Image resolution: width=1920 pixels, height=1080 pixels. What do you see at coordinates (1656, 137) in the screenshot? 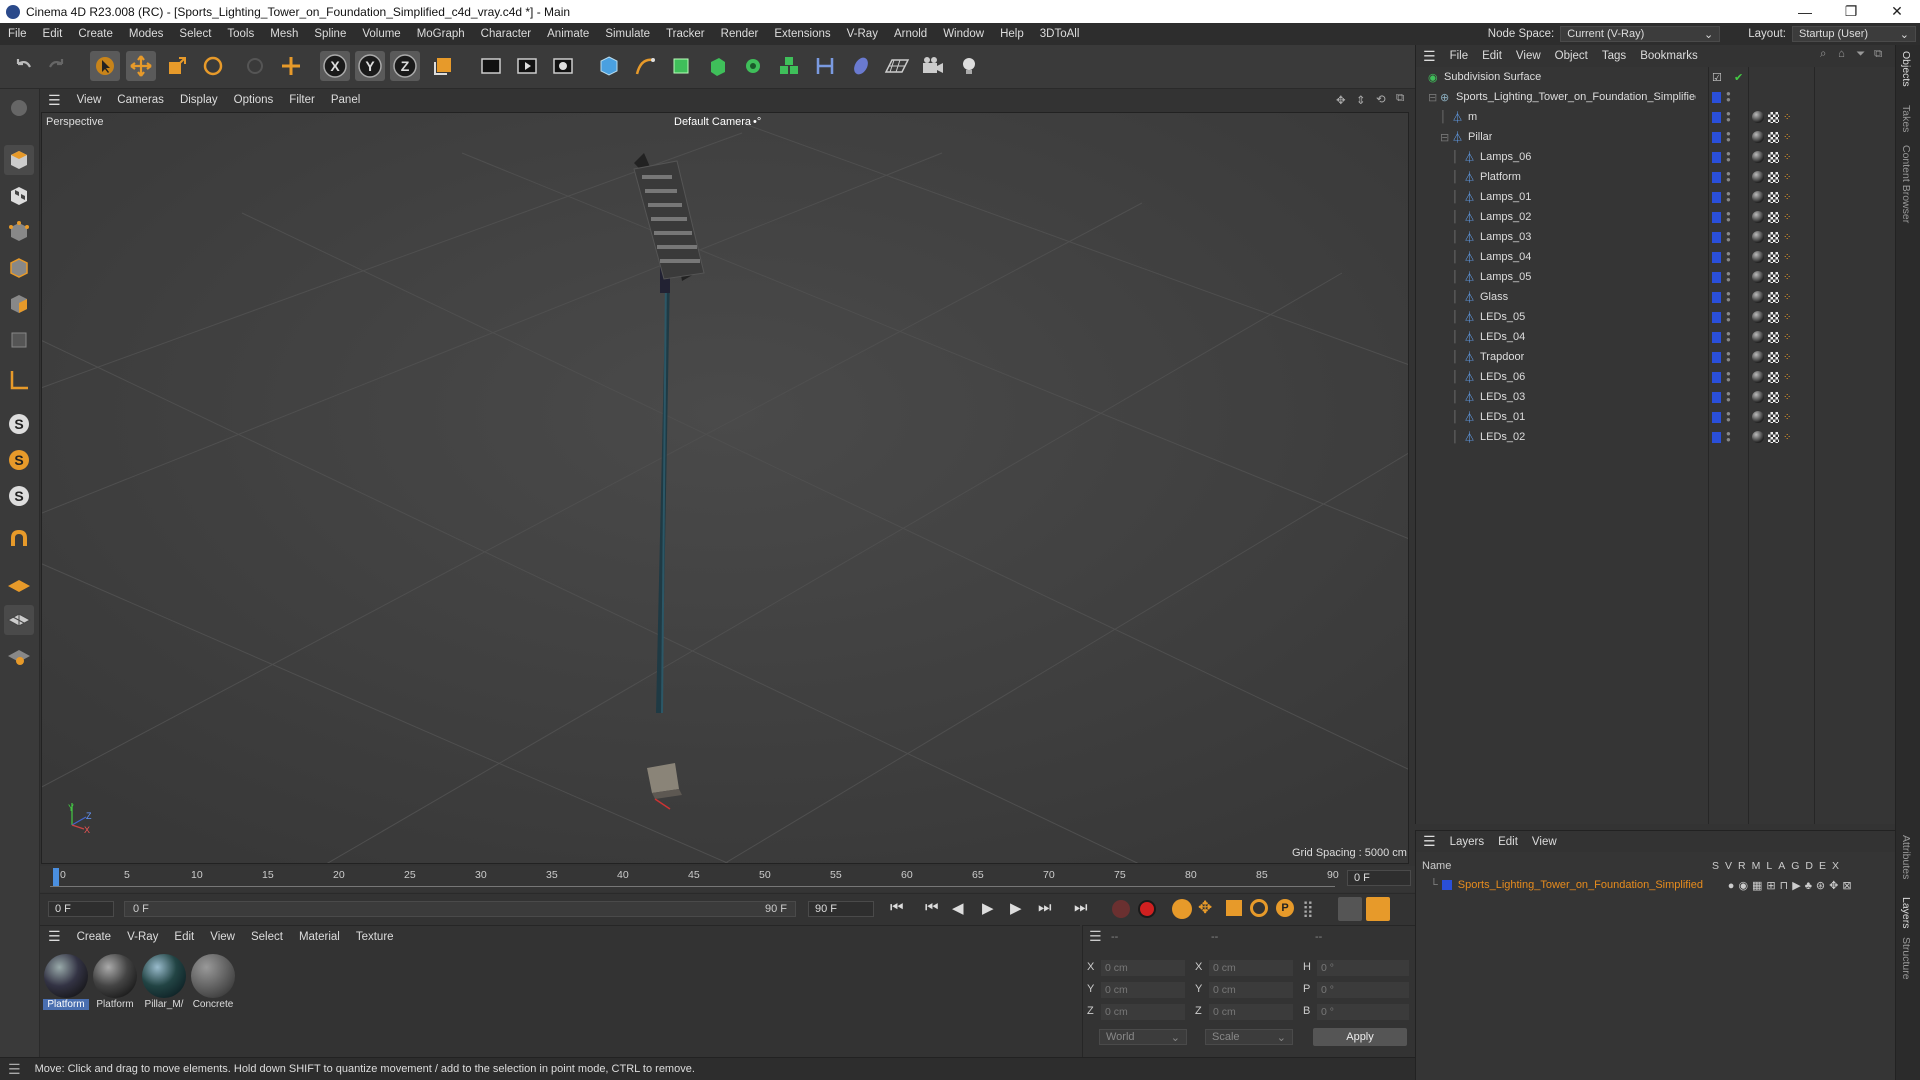
I see `object-row: ⊟ ⏃ Pillar ● ● ⁘` at bounding box center [1656, 137].